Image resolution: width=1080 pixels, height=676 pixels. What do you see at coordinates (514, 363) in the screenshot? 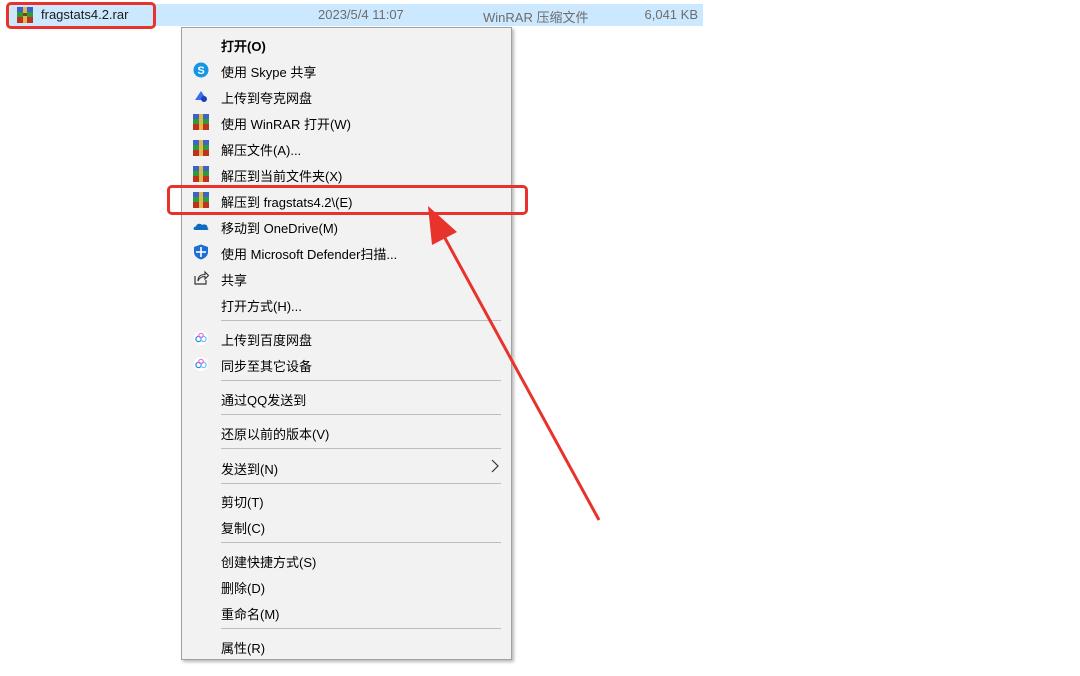
I see `annotation-arrow` at bounding box center [514, 363].